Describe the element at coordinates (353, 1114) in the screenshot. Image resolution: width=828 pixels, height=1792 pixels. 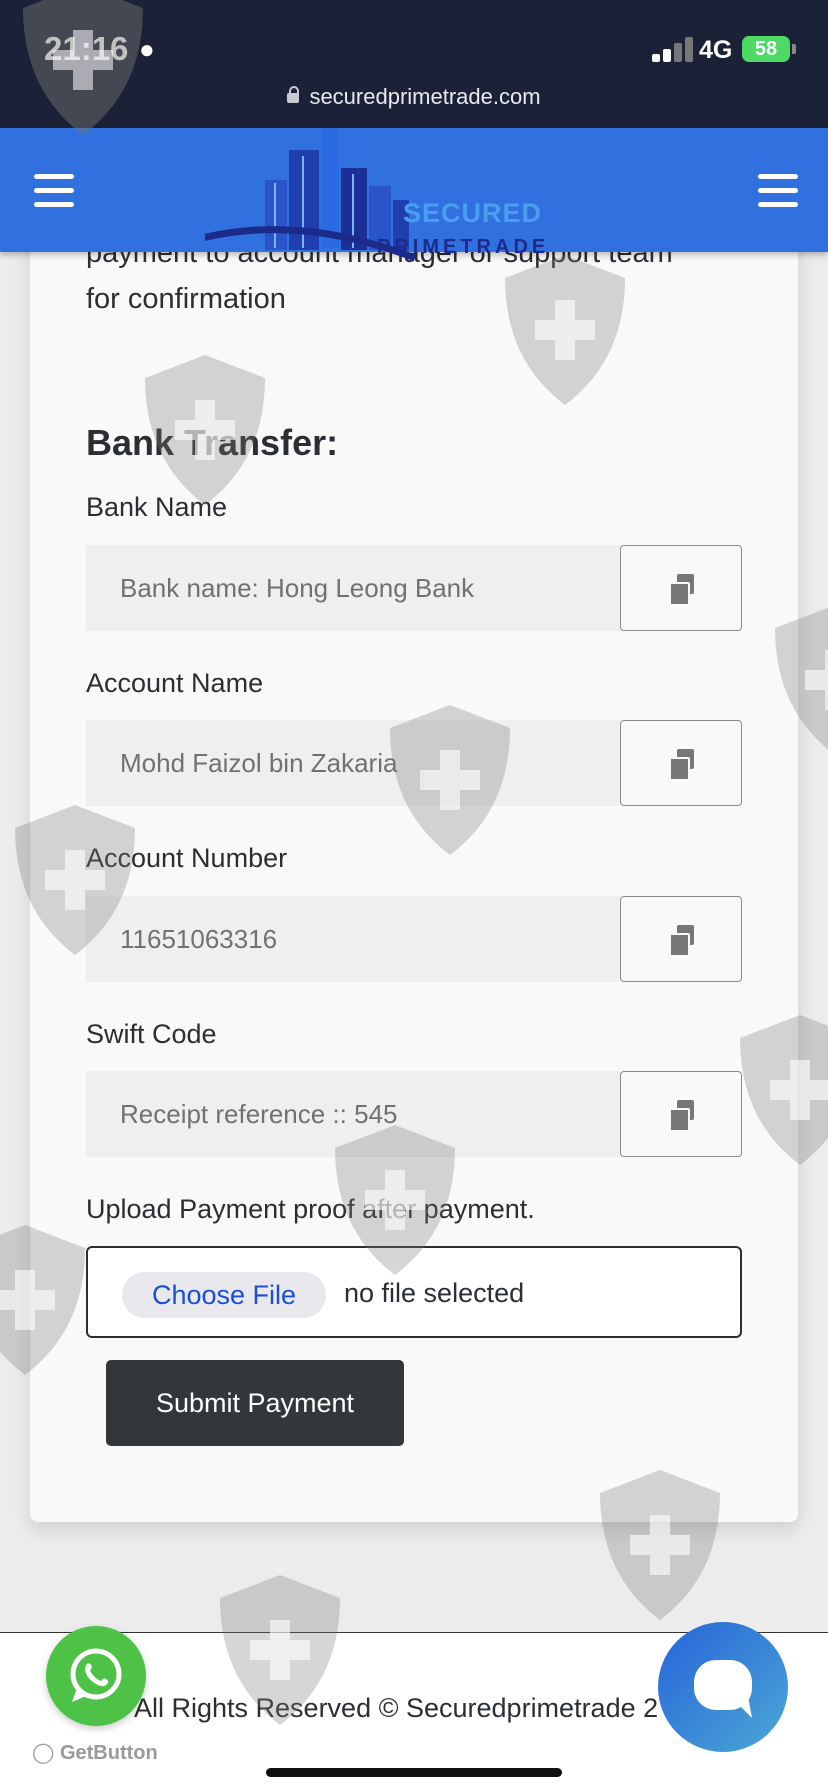
I see `swift-code-field: Receipt reference :: 545` at that location.